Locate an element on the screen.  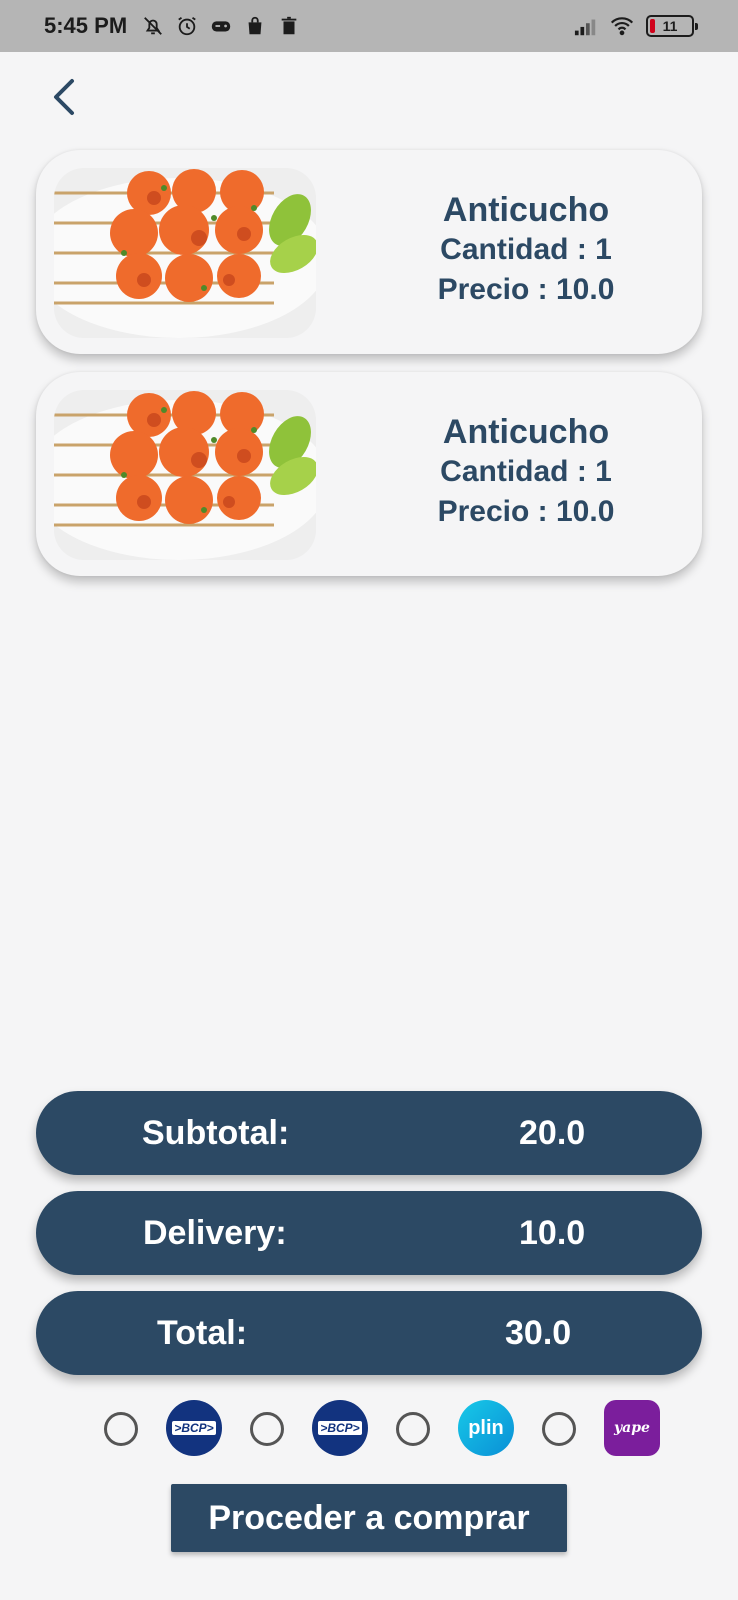
back-button is located at coordinates (64, 97).